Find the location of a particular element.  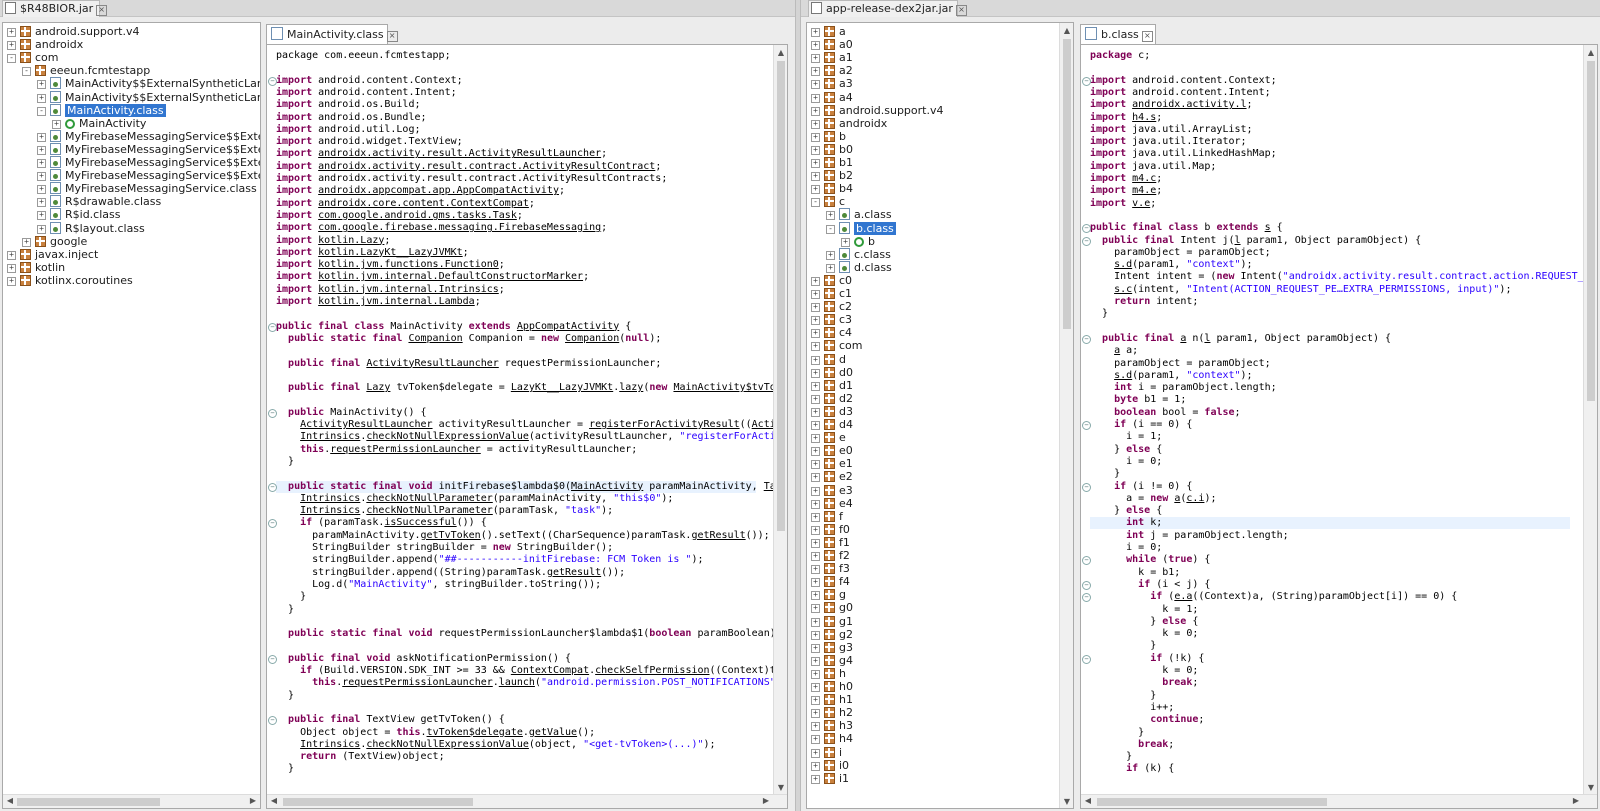

tree-item: + R$drawable.class is located at coordinates (99, 201).